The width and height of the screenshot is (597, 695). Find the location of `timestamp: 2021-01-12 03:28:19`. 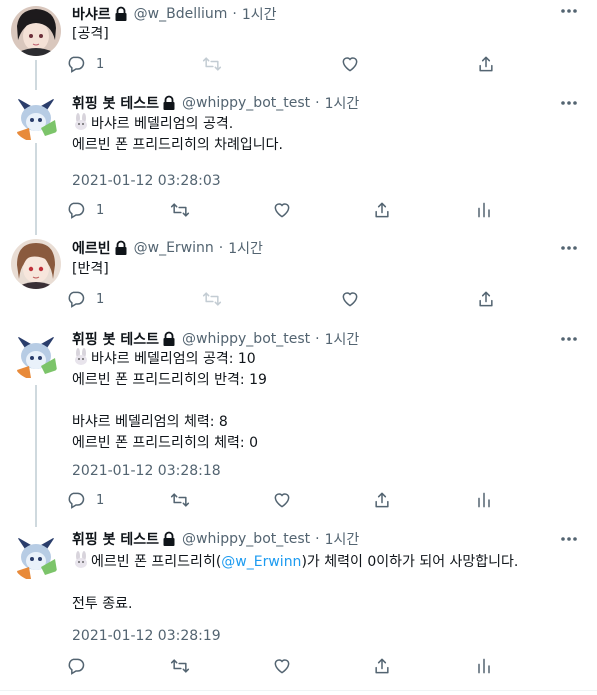

timestamp: 2021-01-12 03:28:19 is located at coordinates (146, 636).